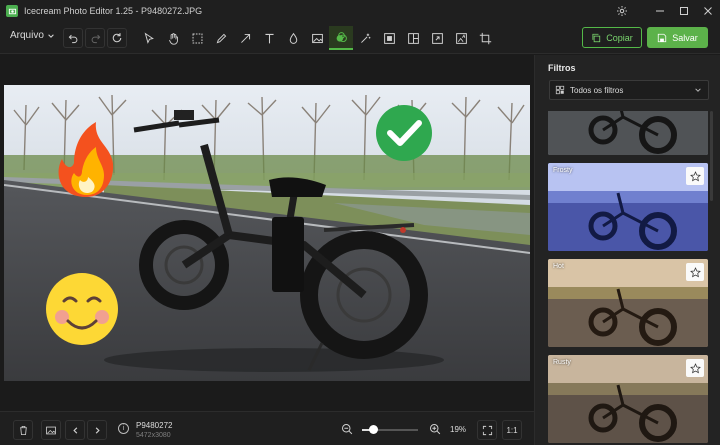  Describe the element at coordinates (619, 37) in the screenshot. I see `copy-label: Copiar` at that location.